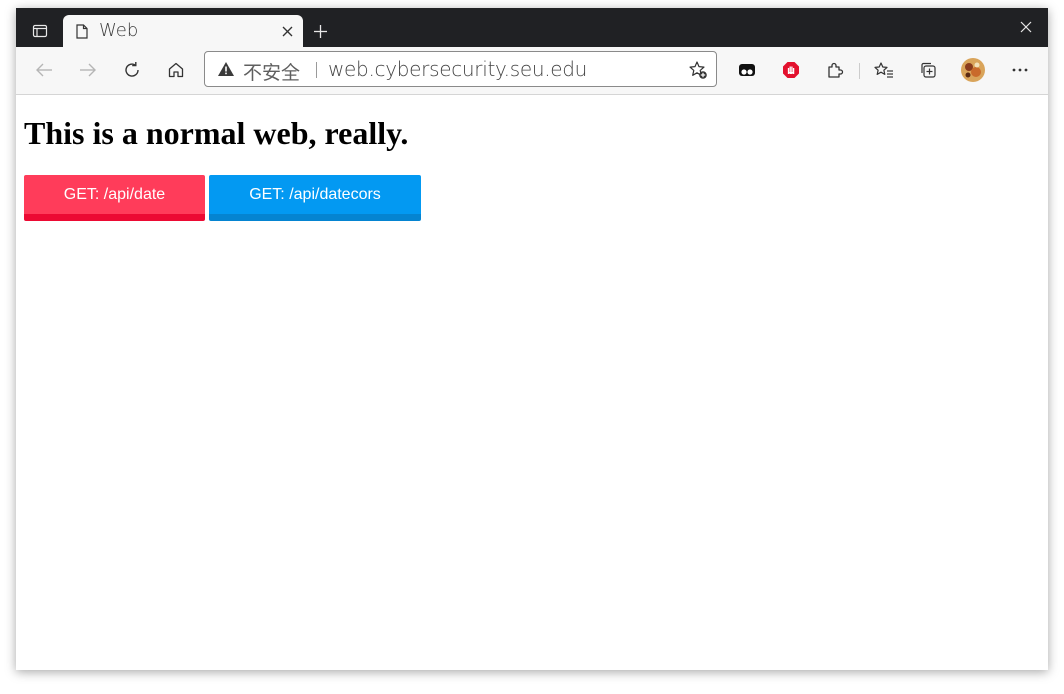  Describe the element at coordinates (287, 31) in the screenshot. I see `close-icon` at that location.